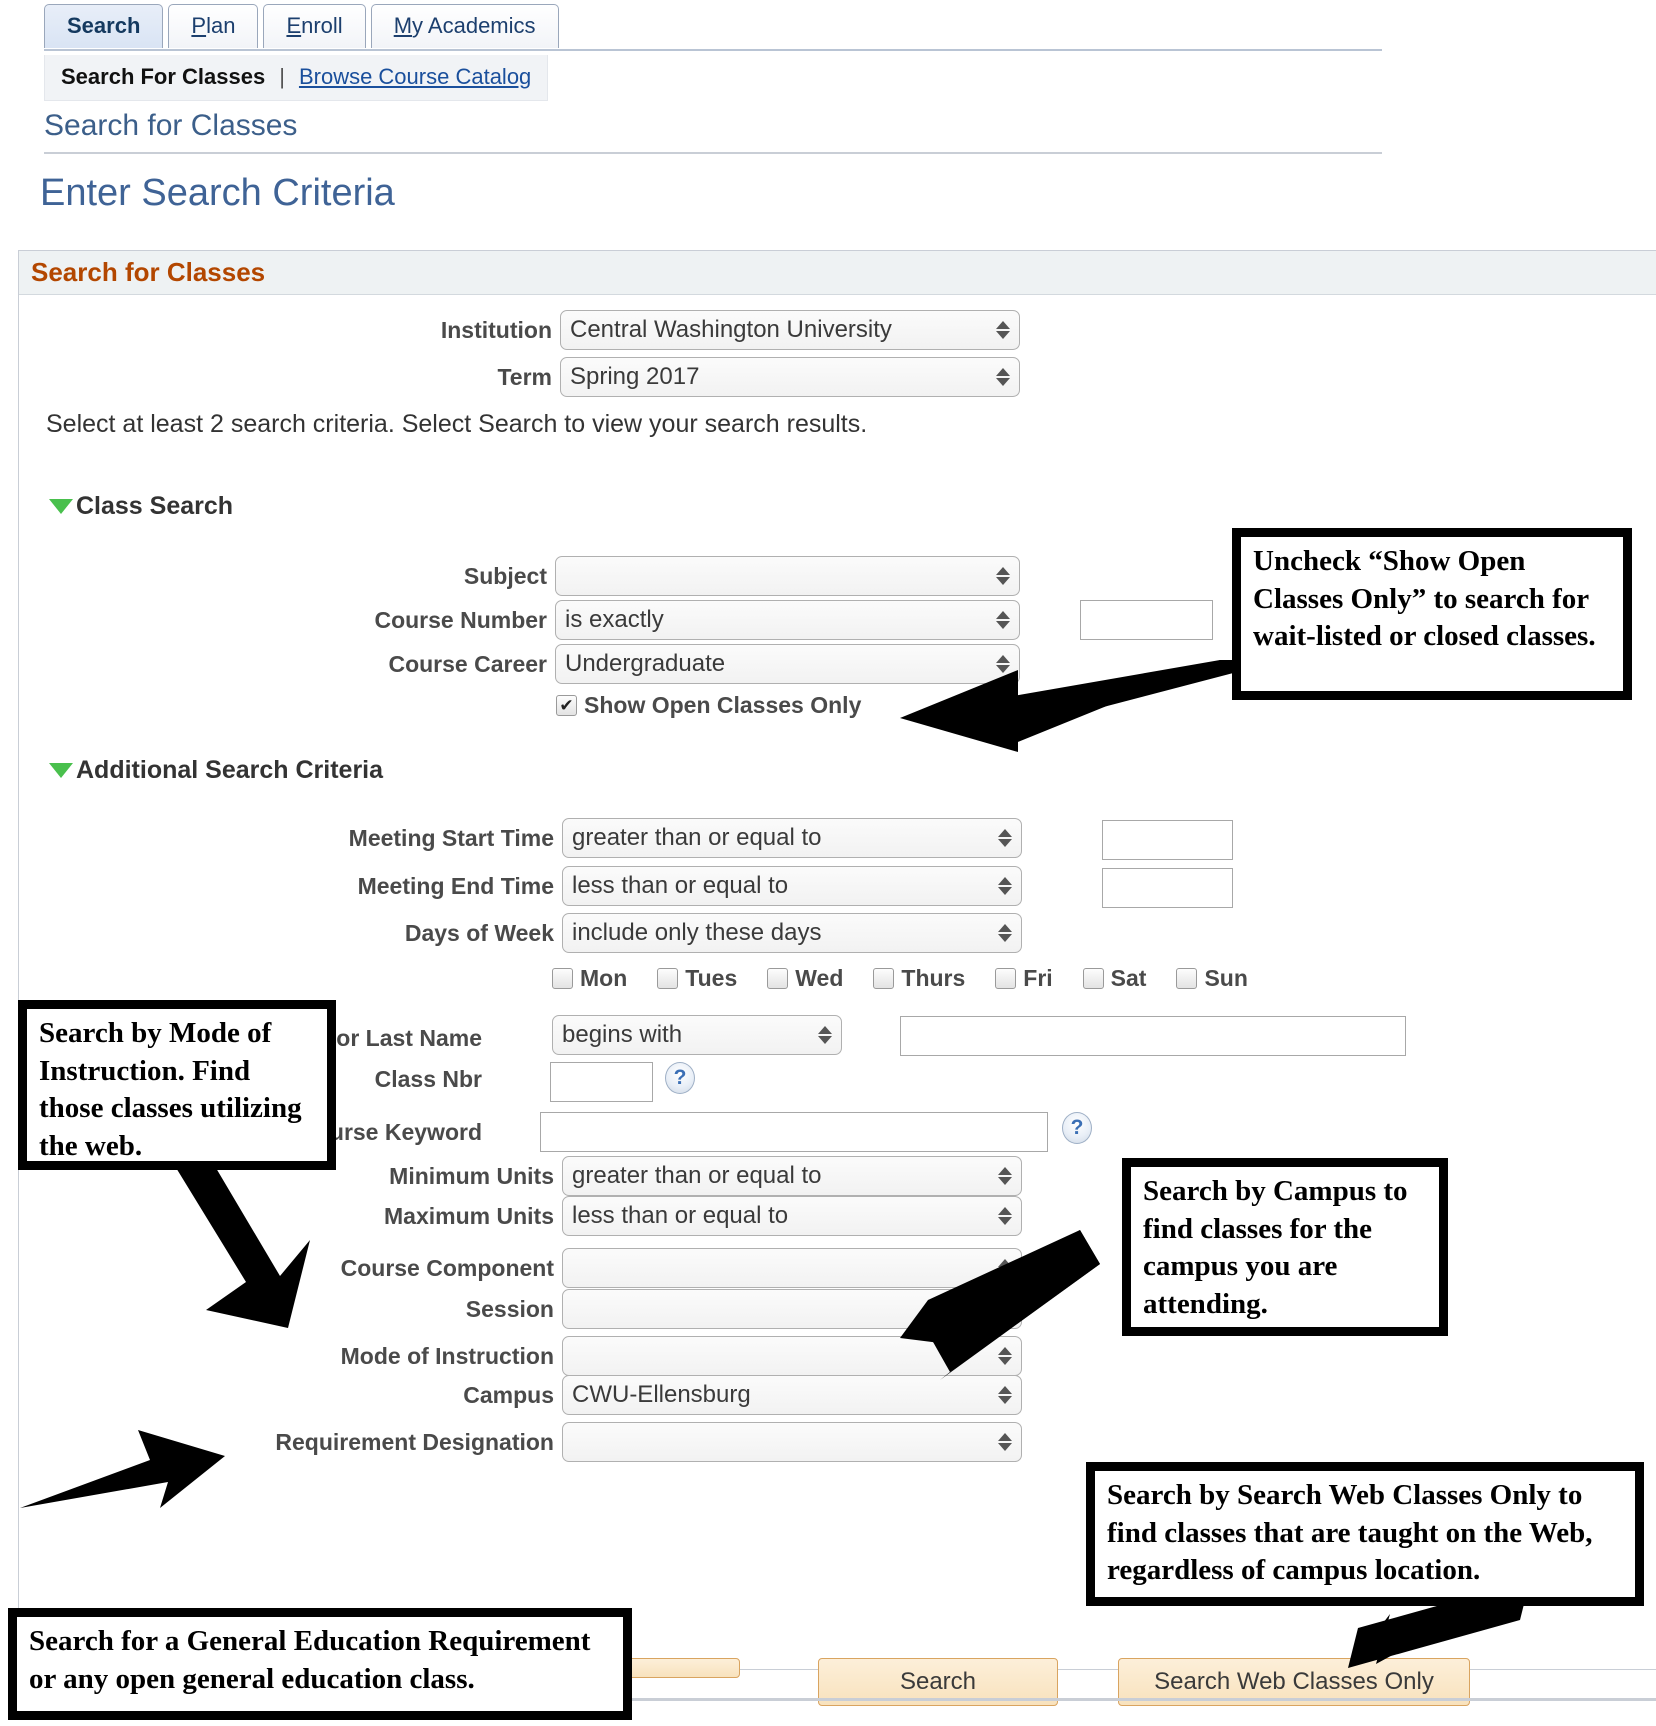  I want to click on meeting-end-time-operator-select: less than or equal to, so click(792, 886).